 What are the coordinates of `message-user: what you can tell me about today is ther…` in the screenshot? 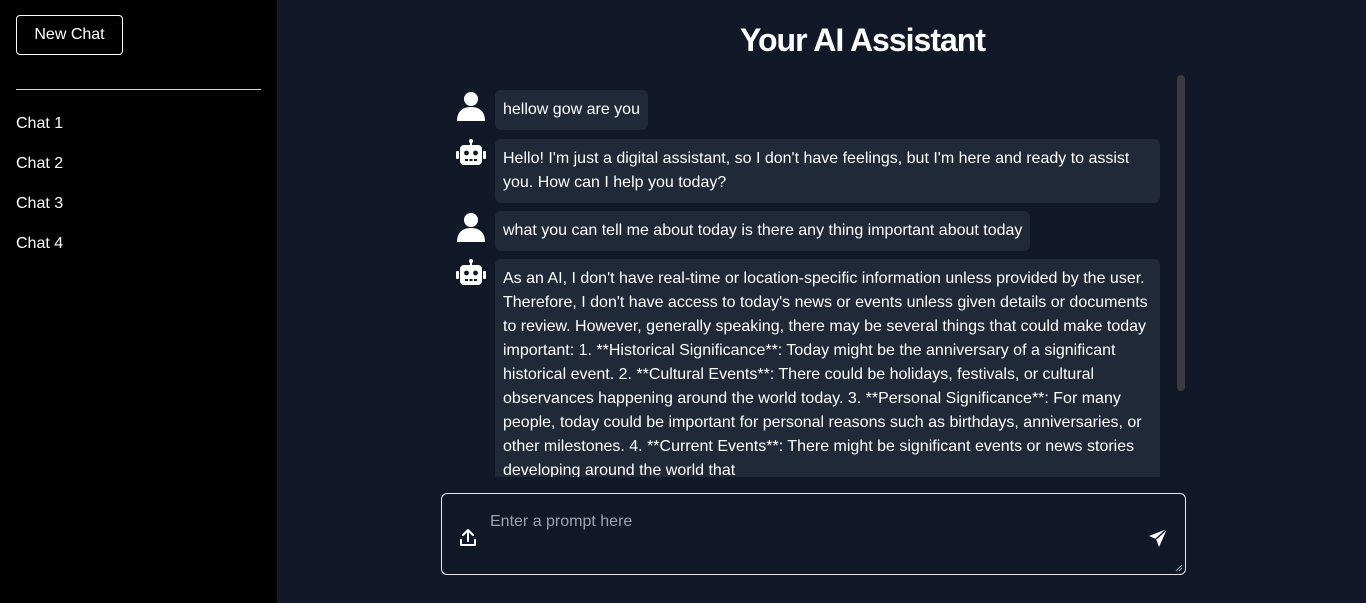 It's located at (821, 231).